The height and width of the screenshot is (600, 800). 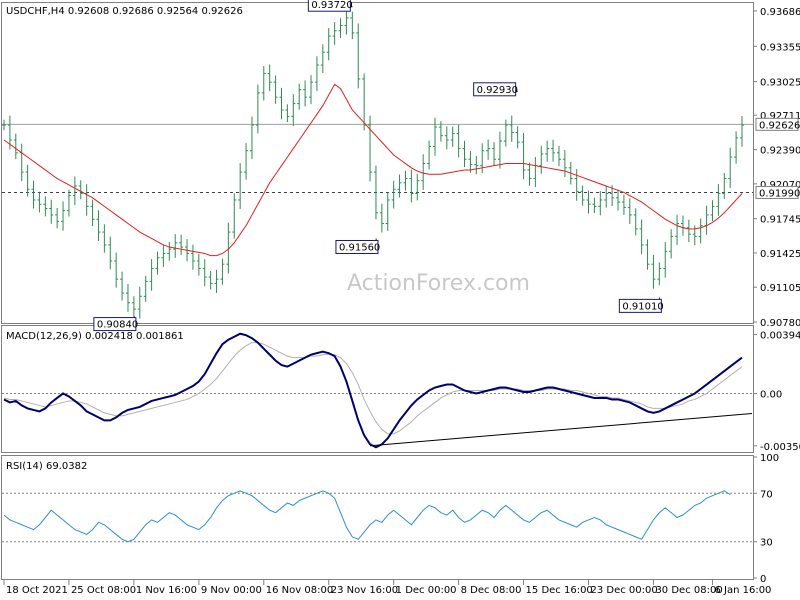 I want to click on swing-label-text: 0.93720, so click(x=331, y=5).